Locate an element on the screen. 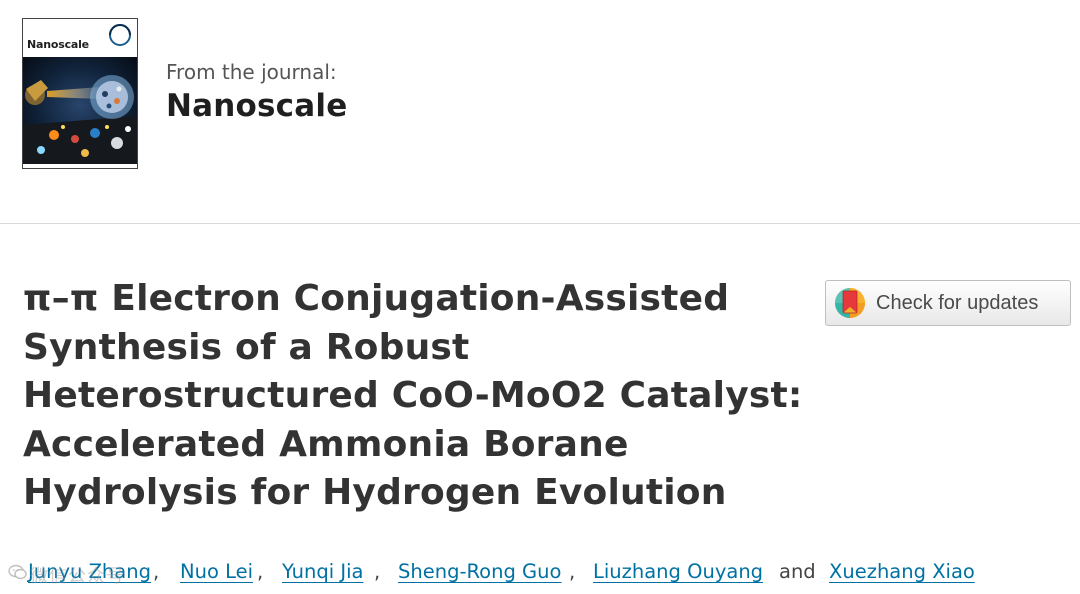  article-title-line: Accelerated Ammonia Borane is located at coordinates (326, 444).